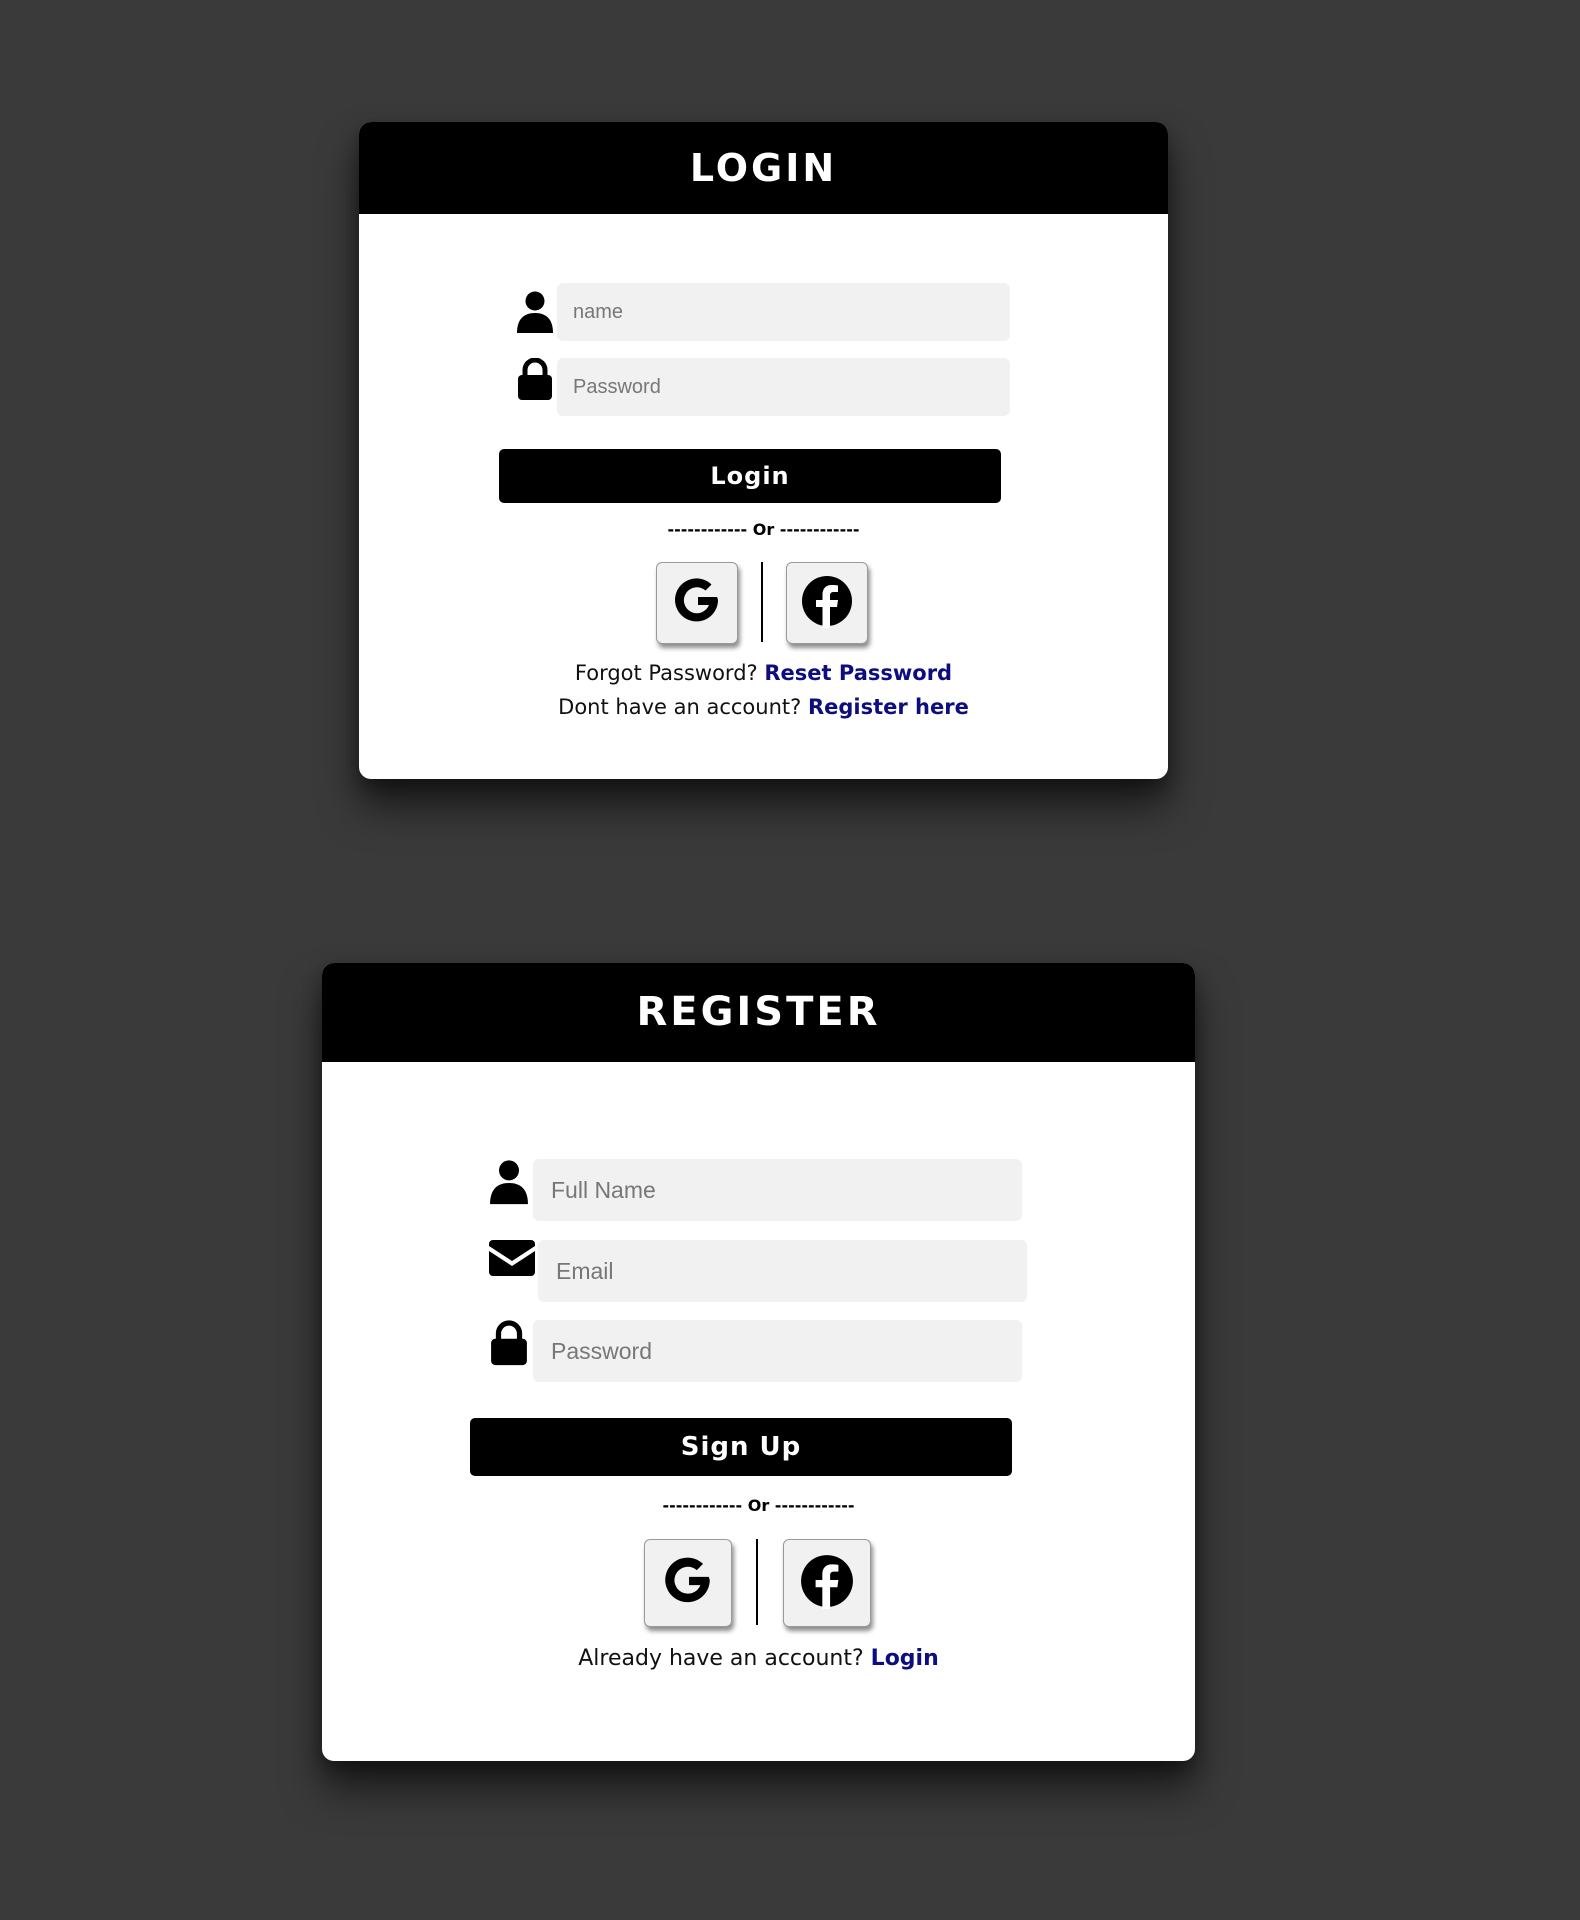  I want to click on login-register-line: Dont have an account? Register here, so click(763, 707).